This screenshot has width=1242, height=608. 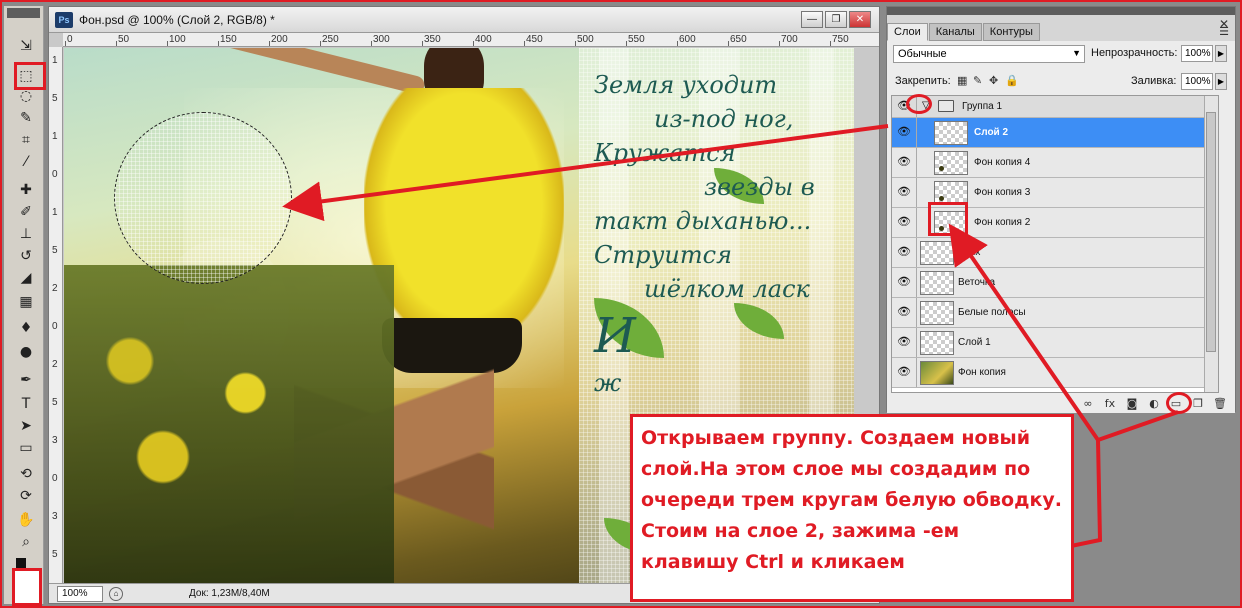 What do you see at coordinates (1055, 313) in the screenshot?
I see `layer-row-belye-polosy: 👁 Белые полосы` at bounding box center [1055, 313].